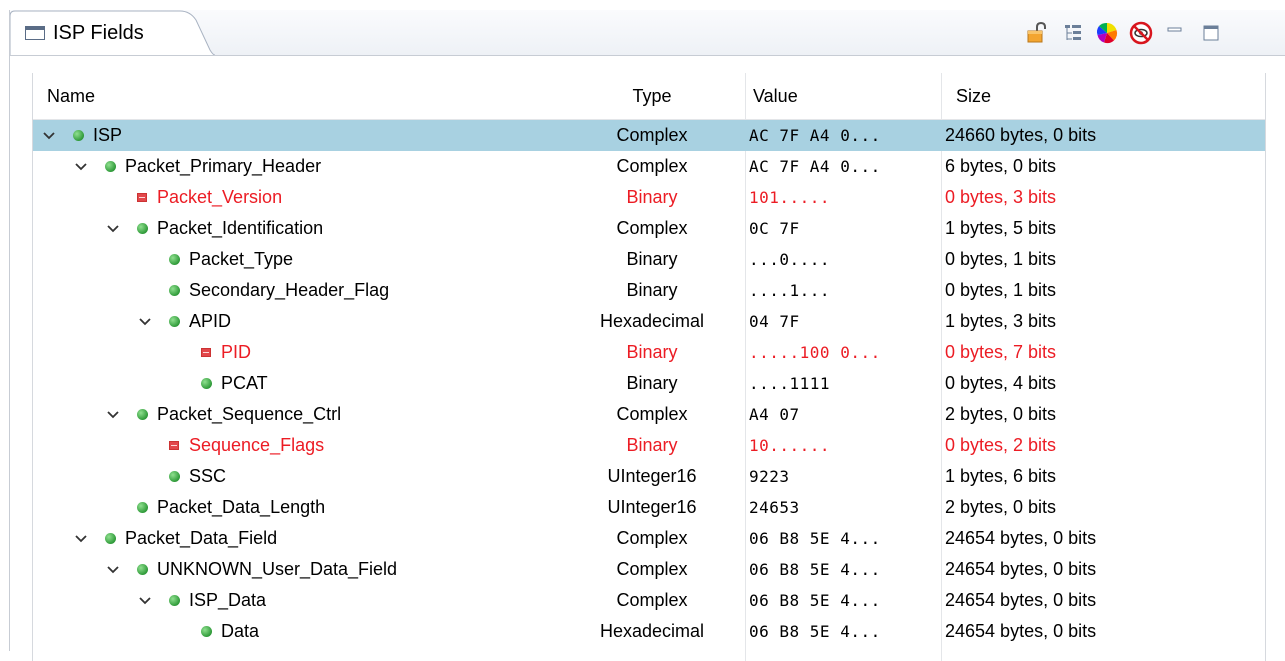 The height and width of the screenshot is (661, 1285). What do you see at coordinates (774, 228) in the screenshot?
I see `cell-value: 0C 7F` at bounding box center [774, 228].